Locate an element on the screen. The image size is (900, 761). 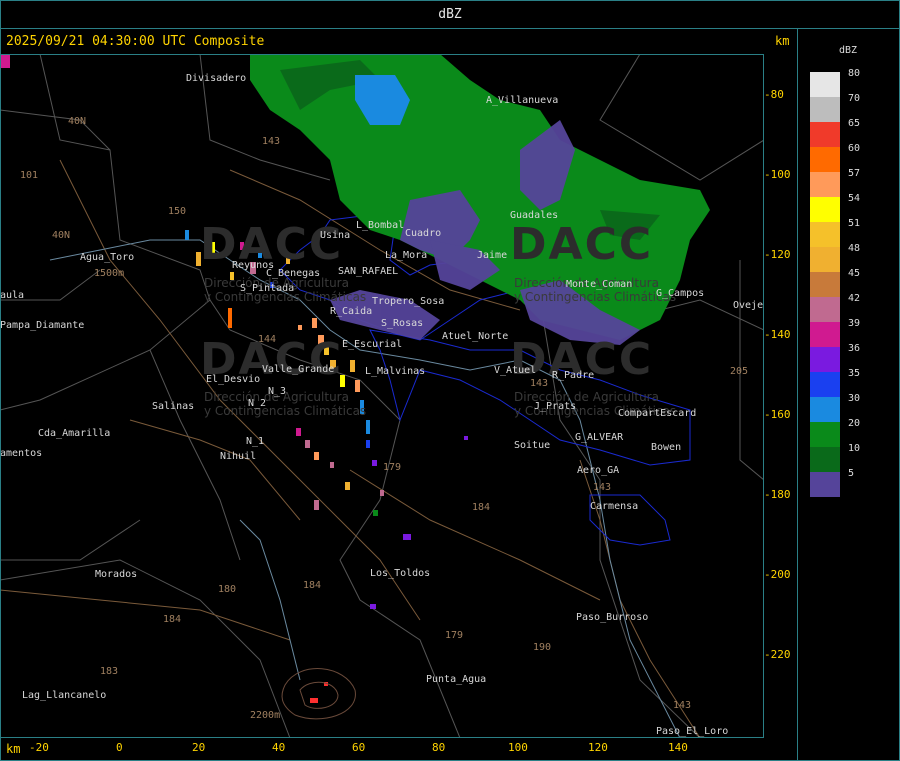
x-tick-label: 80 is located at coordinates (439, 747).